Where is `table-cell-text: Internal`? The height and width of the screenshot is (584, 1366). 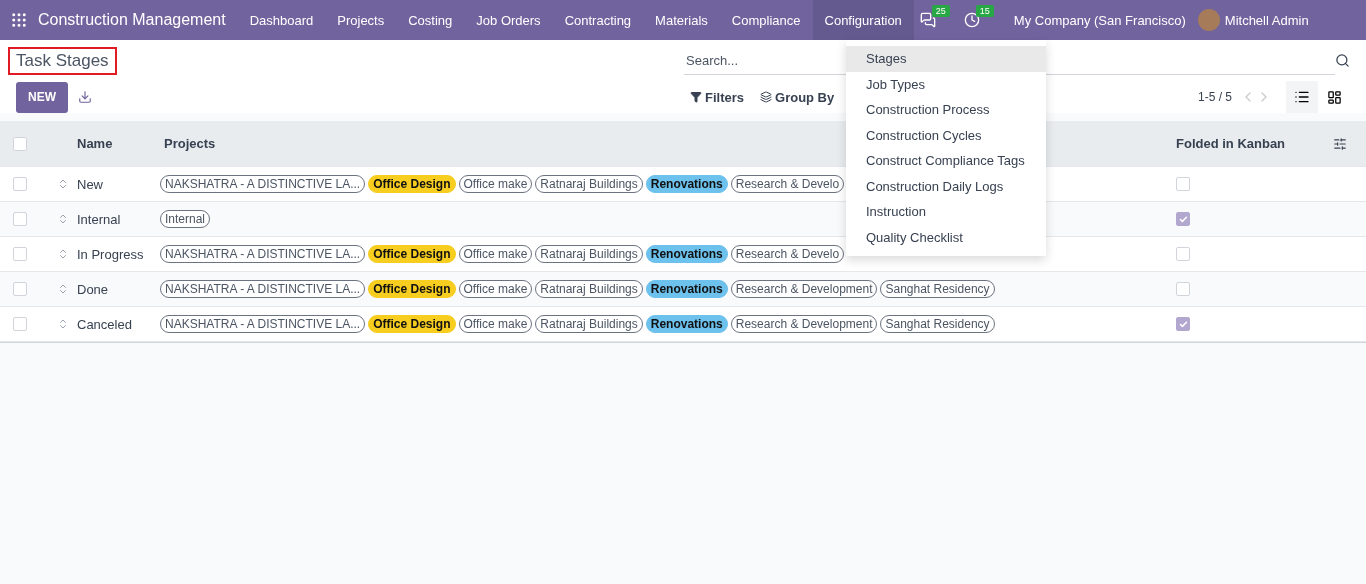
table-cell-text: Internal is located at coordinates (99, 219).